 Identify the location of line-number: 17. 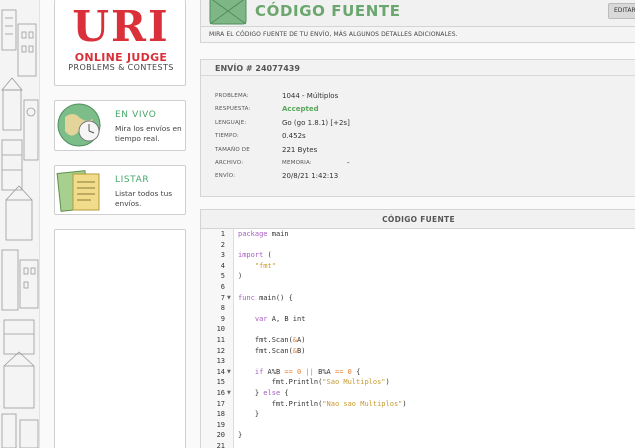
(220, 403).